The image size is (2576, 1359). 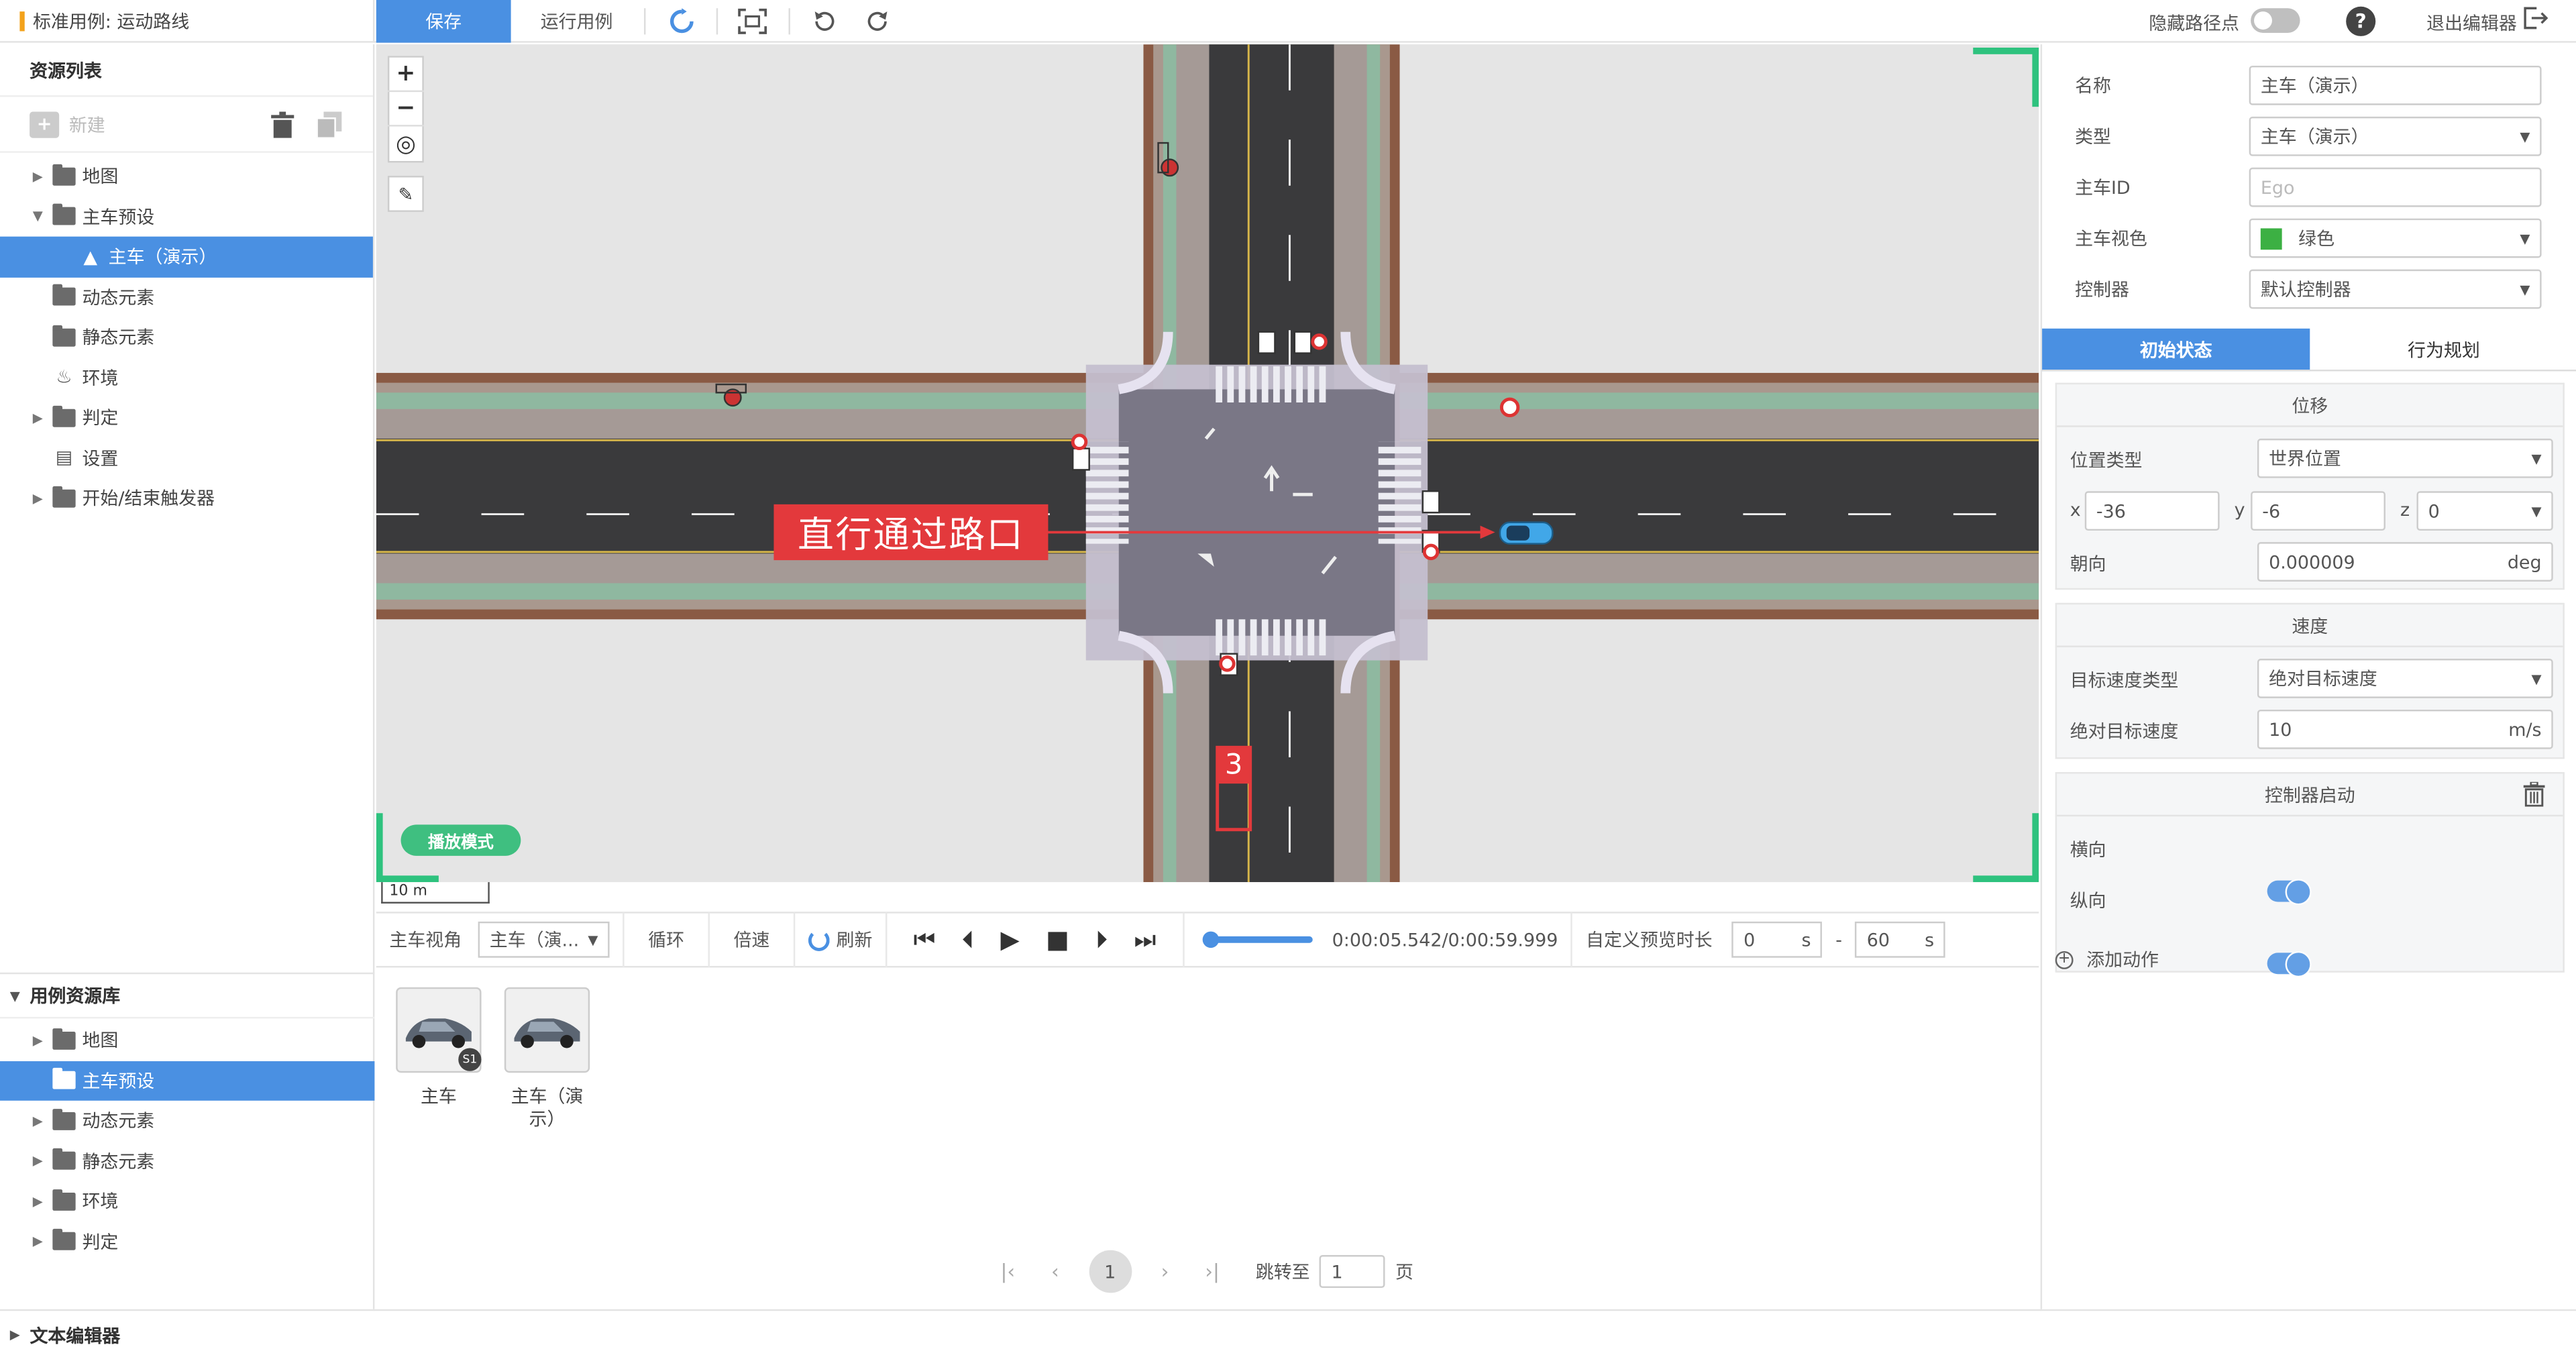 What do you see at coordinates (2443, 350) in the screenshot?
I see `tab-behavior-planning: 行为规划` at bounding box center [2443, 350].